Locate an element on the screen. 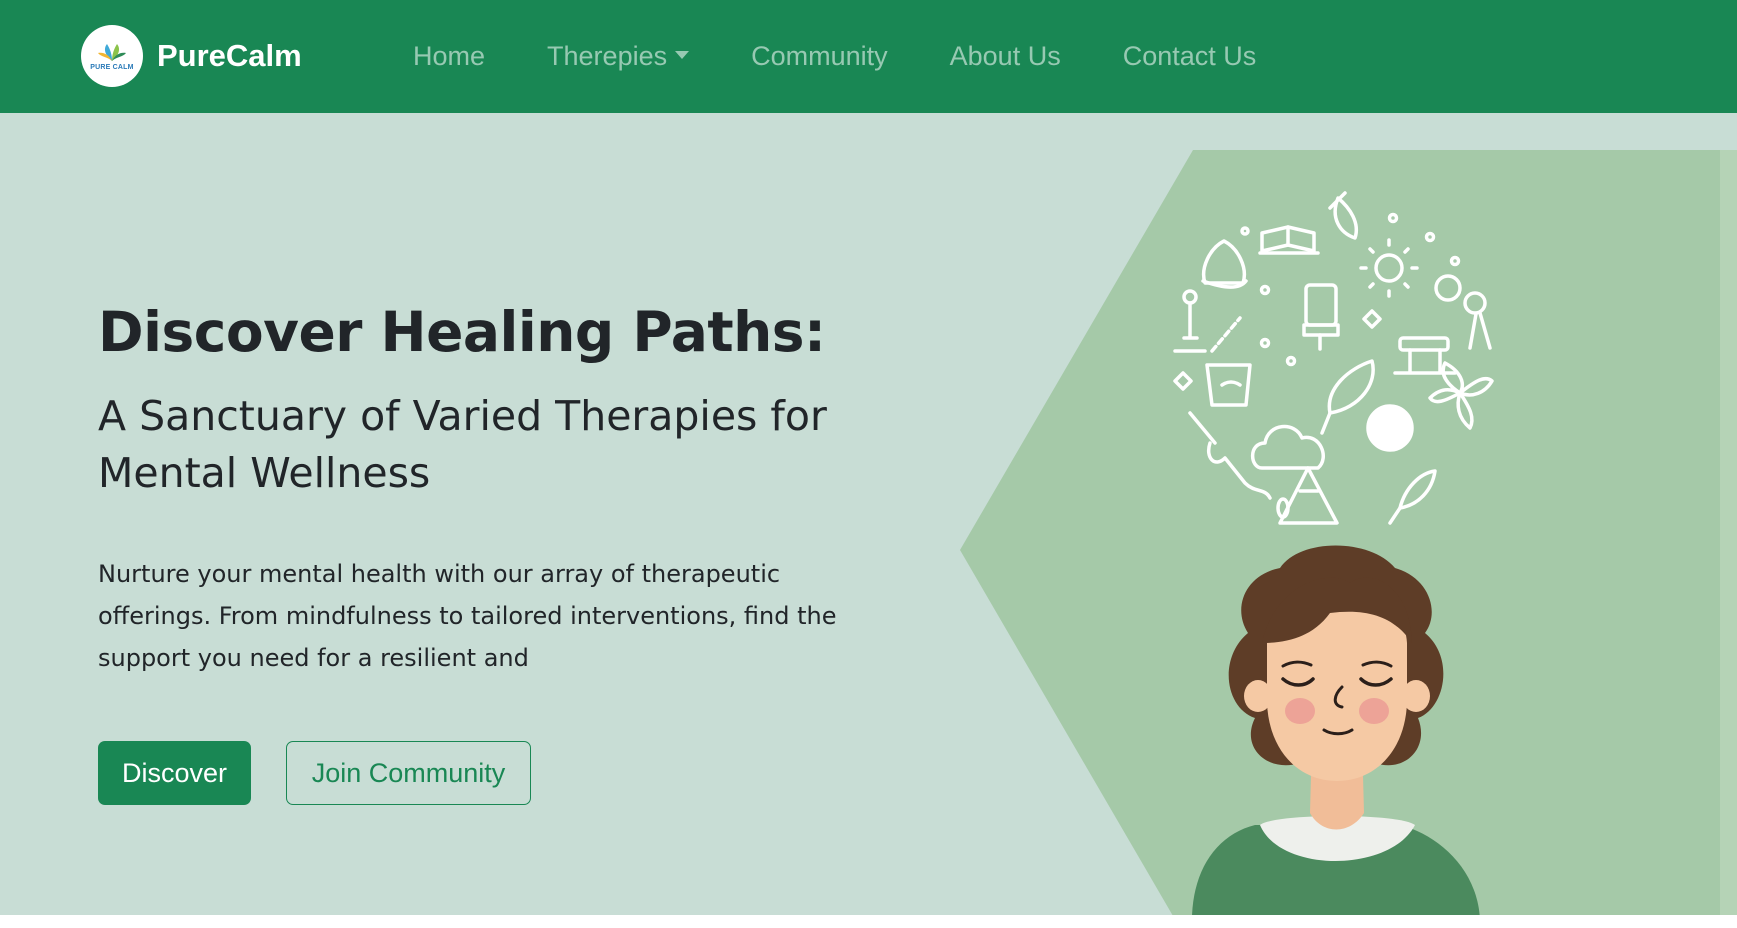  nav-link-therapies: Therepies is located at coordinates (618, 56).